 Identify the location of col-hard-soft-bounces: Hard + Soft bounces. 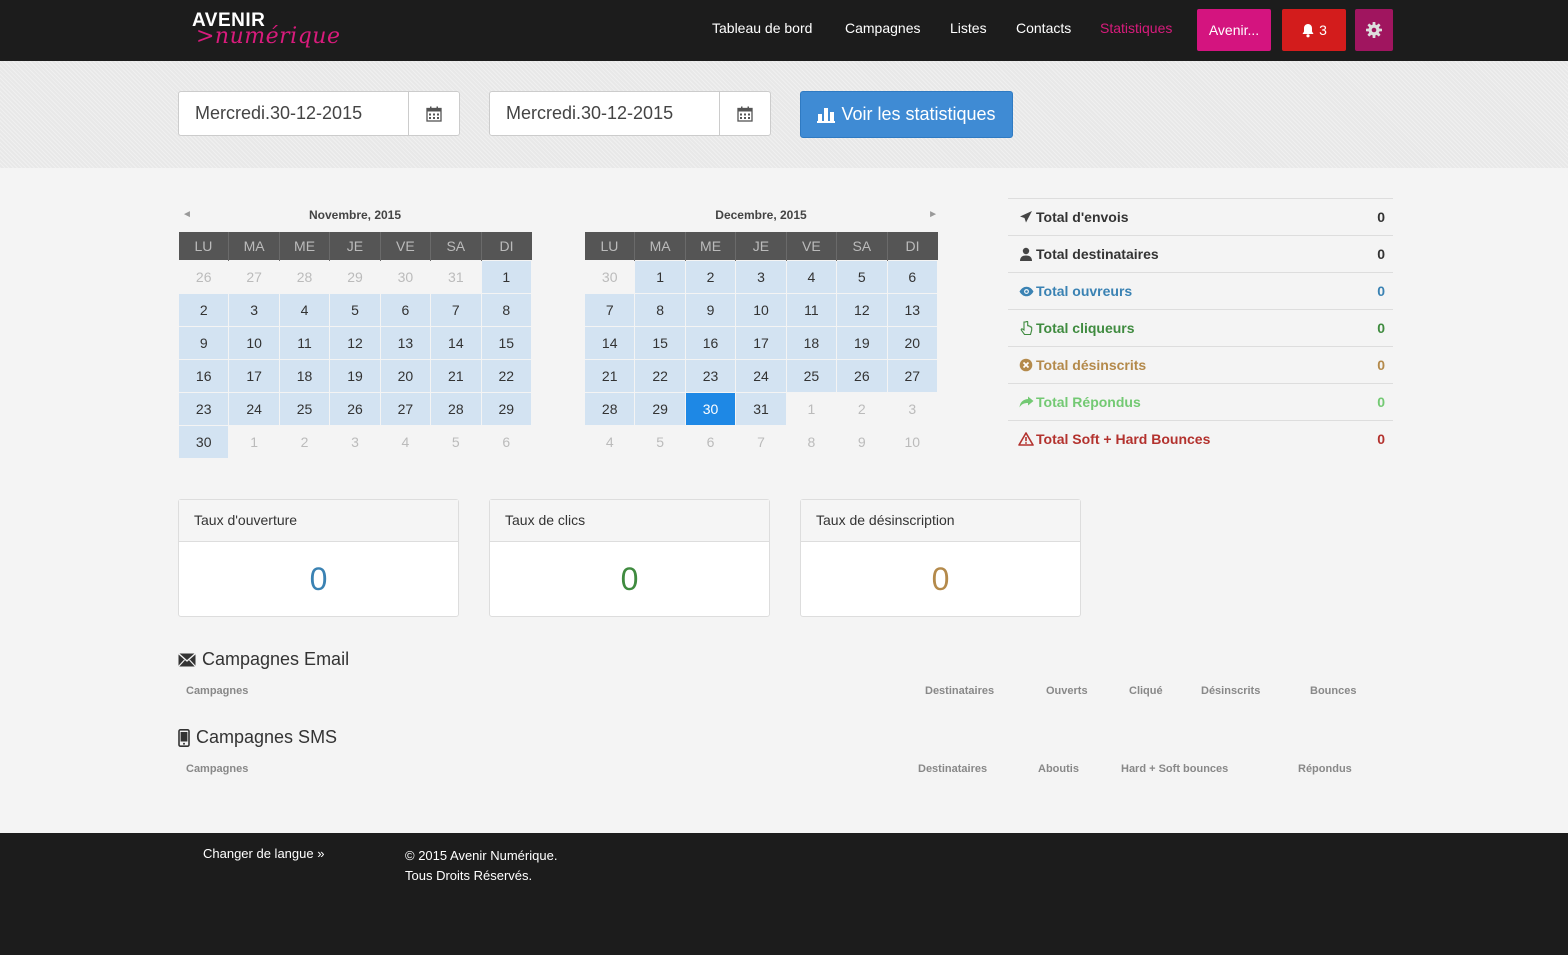
(1174, 769).